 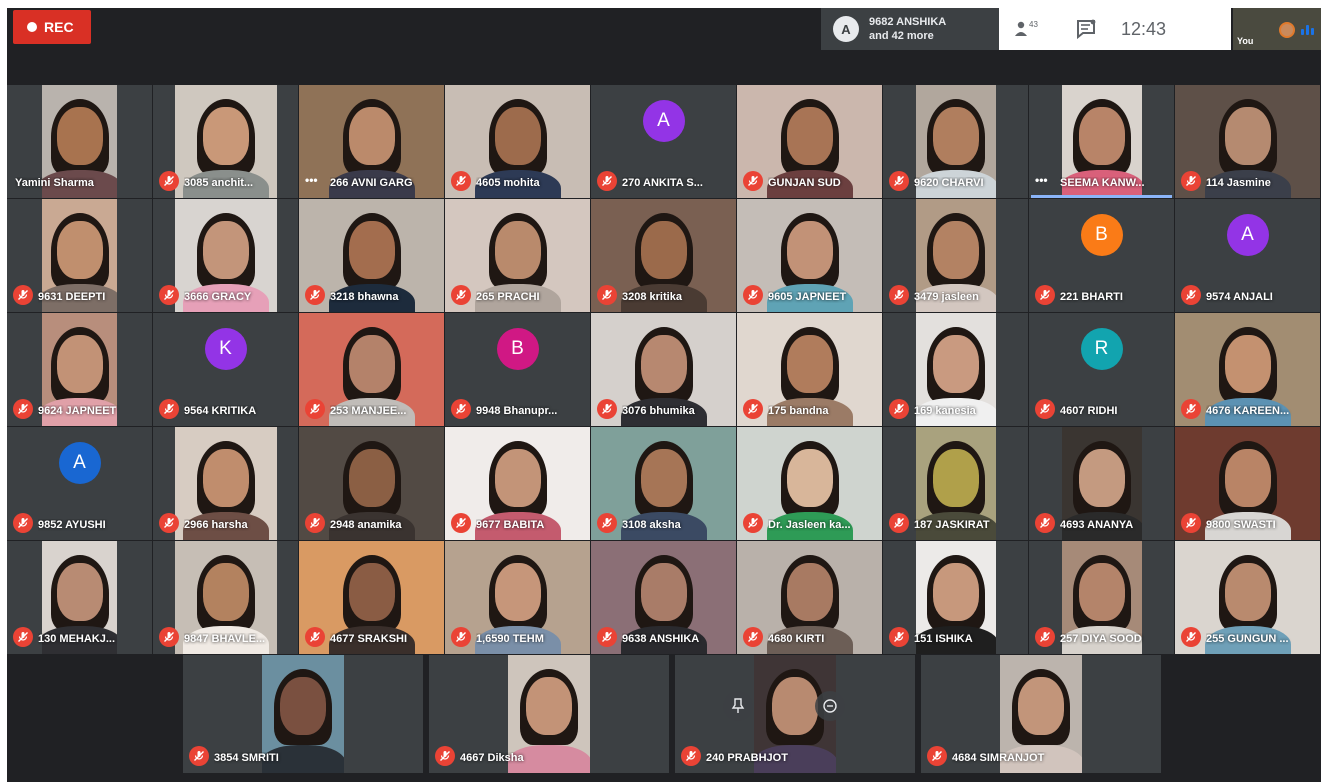 What do you see at coordinates (651, 525) in the screenshot?
I see `participant-name: 3108 aksha` at bounding box center [651, 525].